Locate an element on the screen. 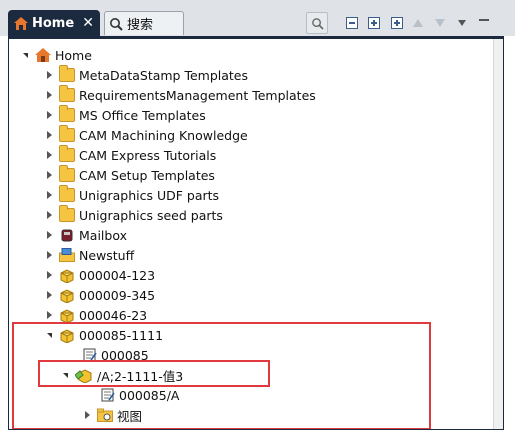 The width and height of the screenshot is (515, 430). tree-node-label: CAM Machining Knowledge is located at coordinates (163, 135).